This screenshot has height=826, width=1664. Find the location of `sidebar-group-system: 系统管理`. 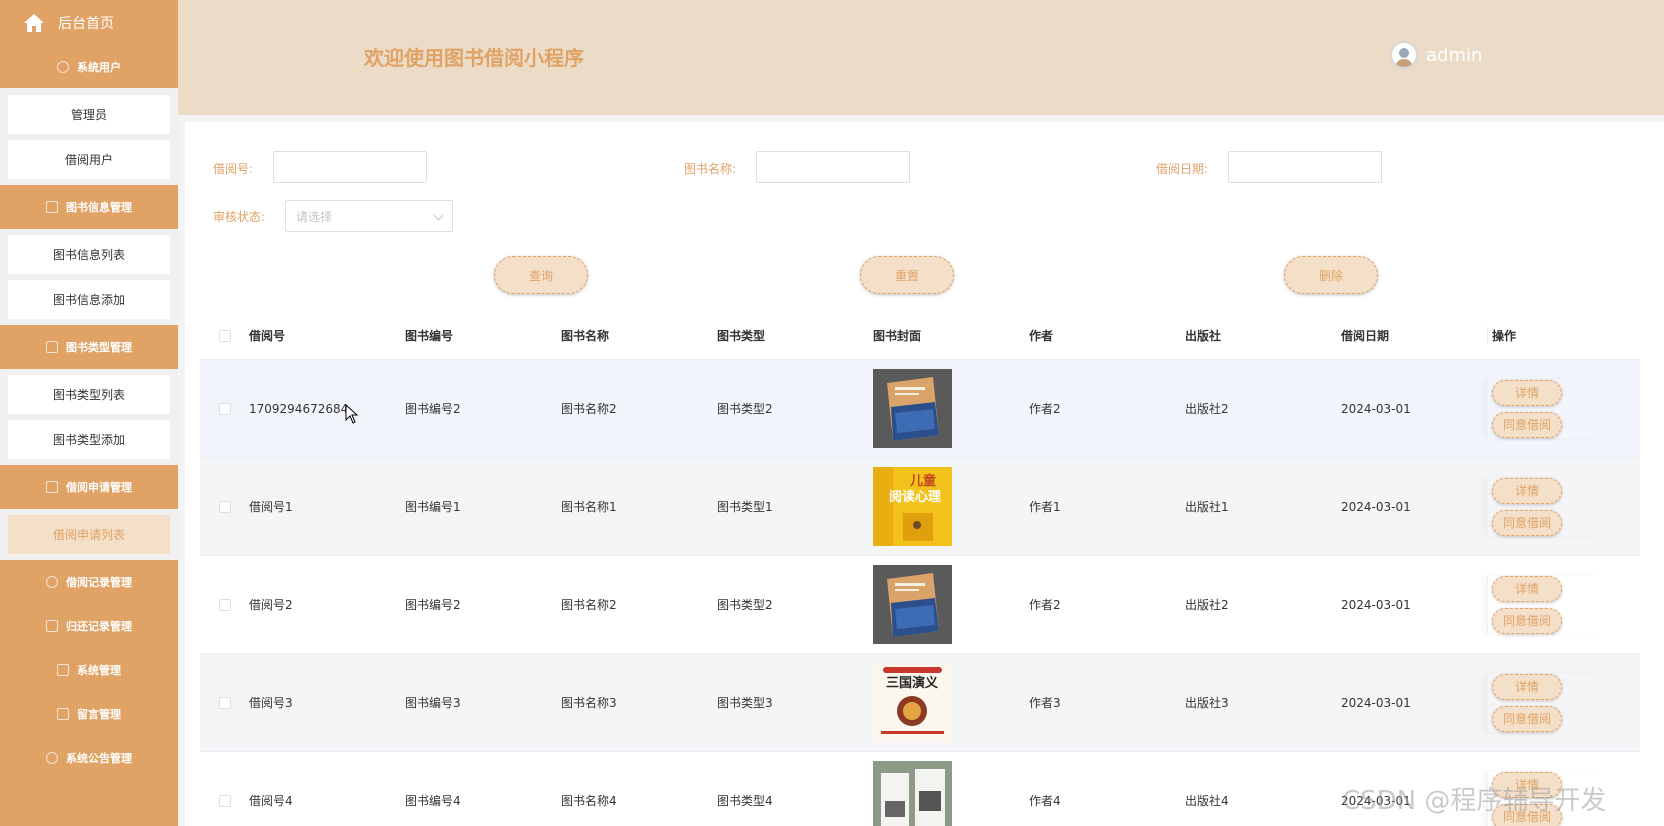

sidebar-group-system: 系统管理 is located at coordinates (89, 670).